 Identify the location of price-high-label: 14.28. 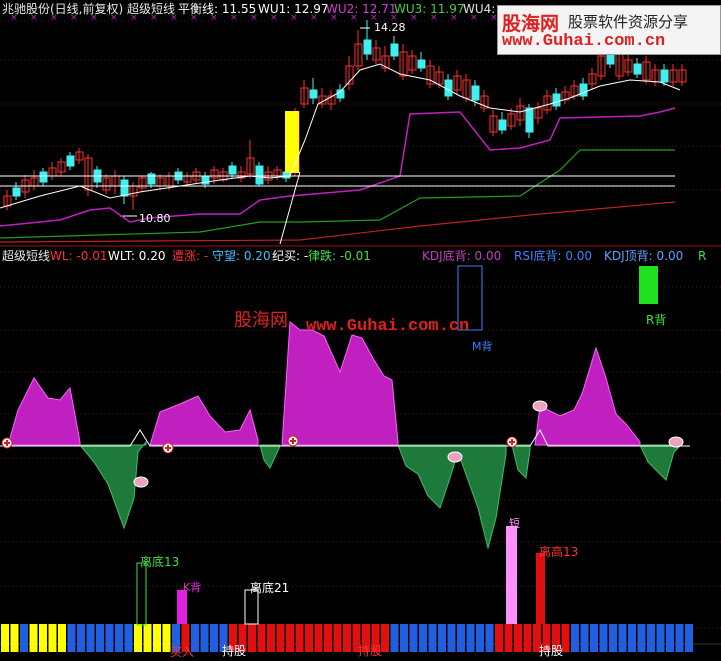
(390, 27).